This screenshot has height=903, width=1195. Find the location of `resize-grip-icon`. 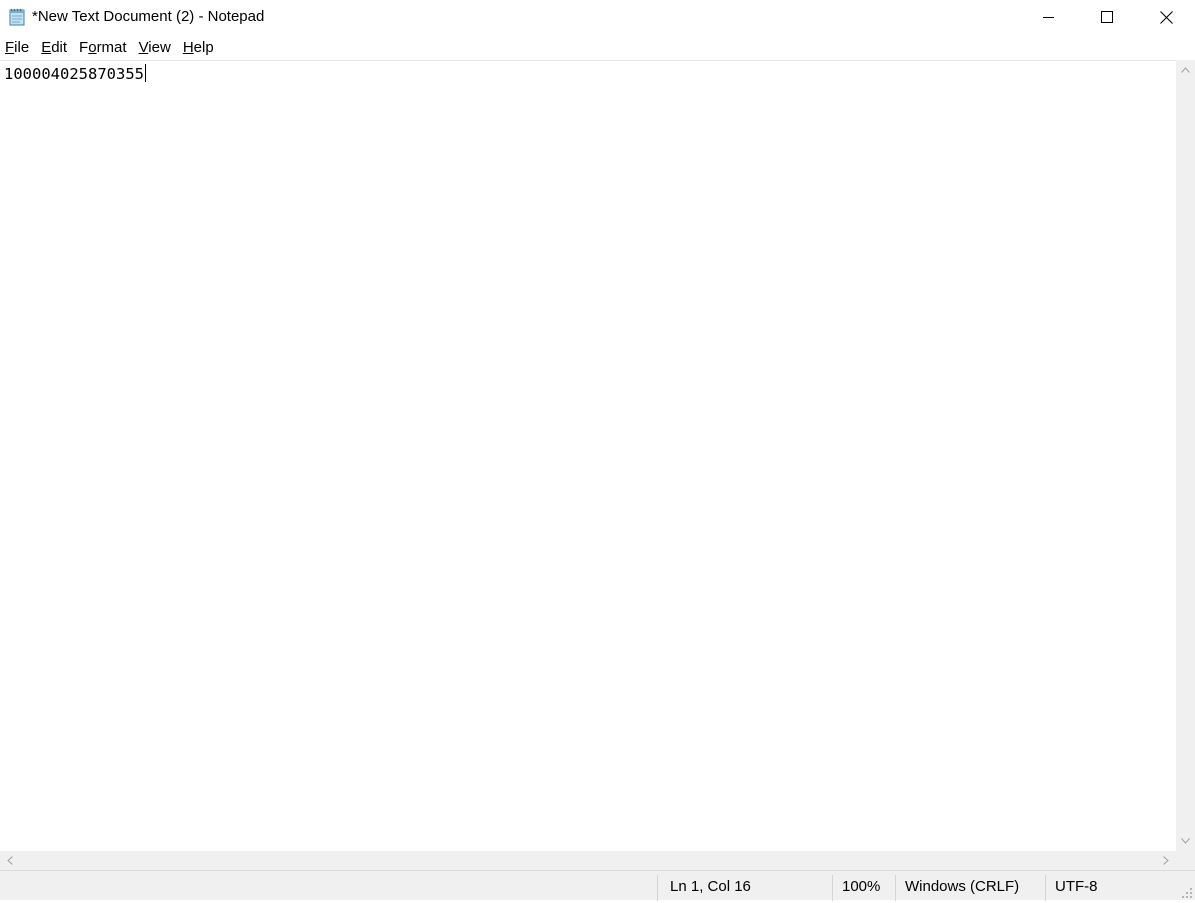

resize-grip-icon is located at coordinates (1187, 892).